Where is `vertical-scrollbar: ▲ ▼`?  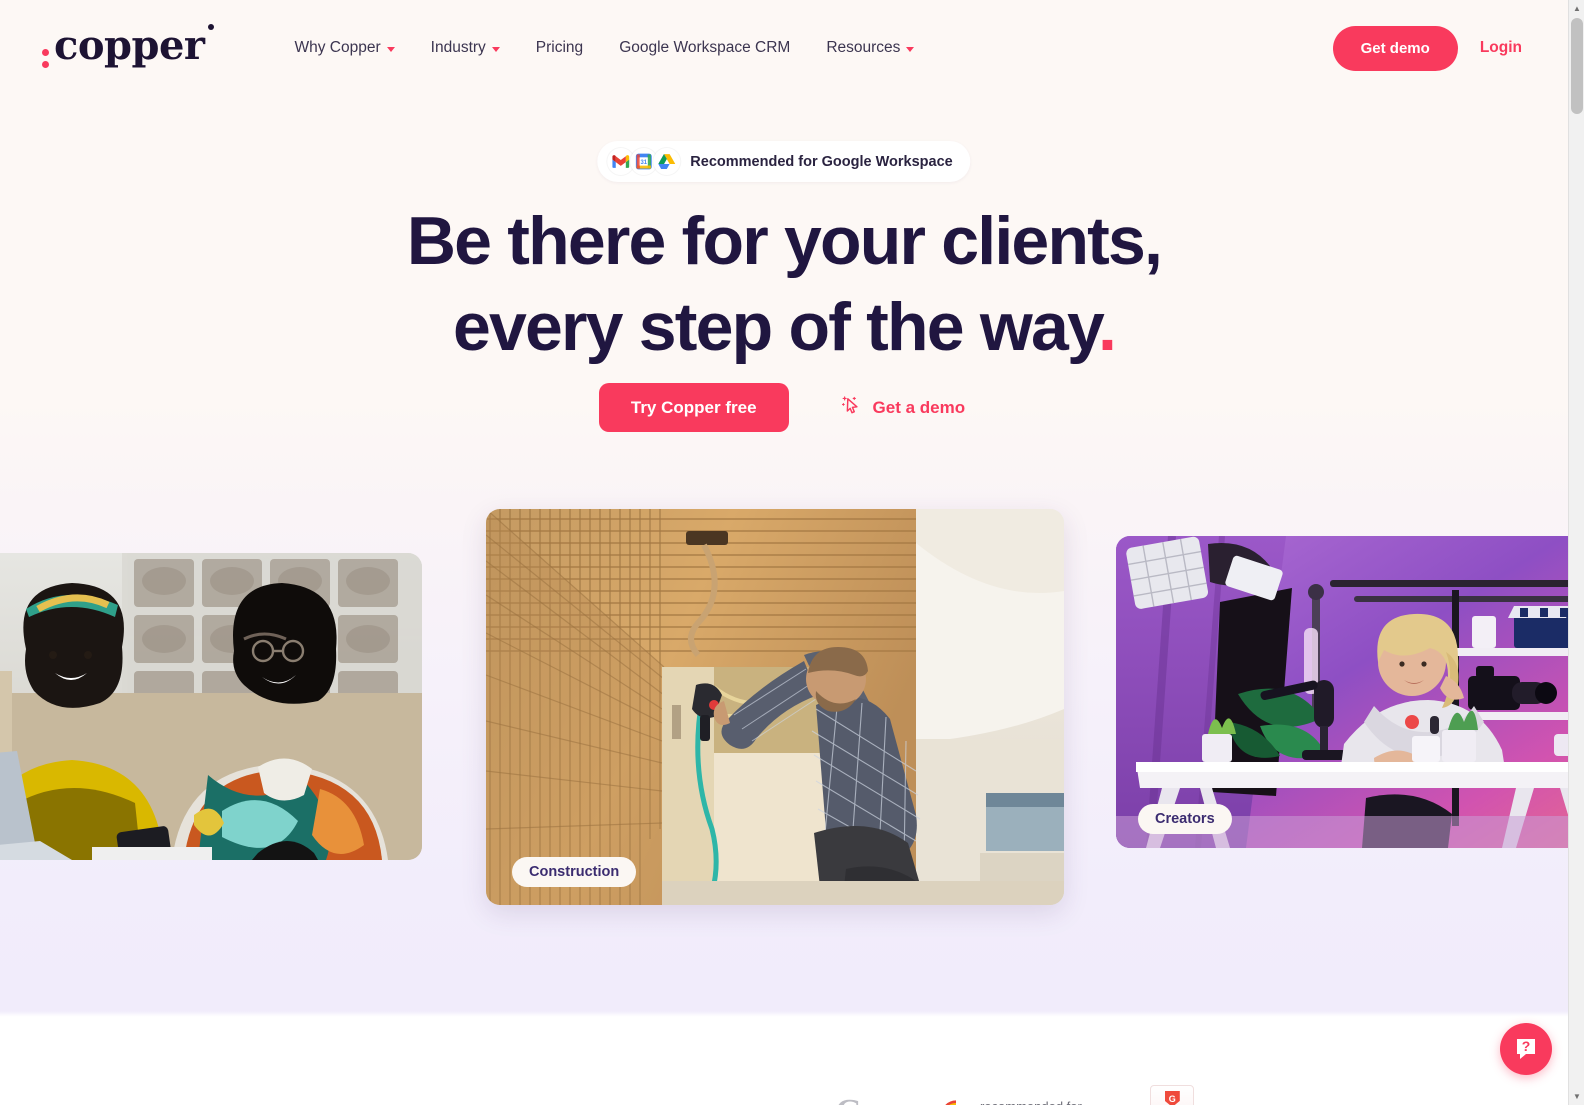 vertical-scrollbar: ▲ ▼ is located at coordinates (1576, 552).